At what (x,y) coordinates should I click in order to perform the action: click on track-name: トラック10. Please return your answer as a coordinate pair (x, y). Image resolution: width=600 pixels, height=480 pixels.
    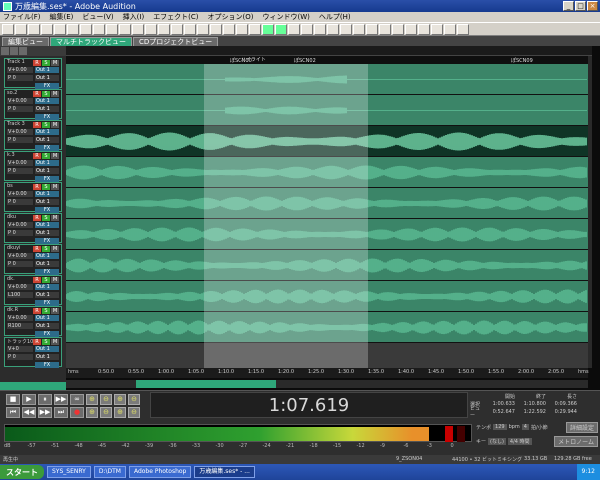
    Looking at the image, I should click on (20, 341).